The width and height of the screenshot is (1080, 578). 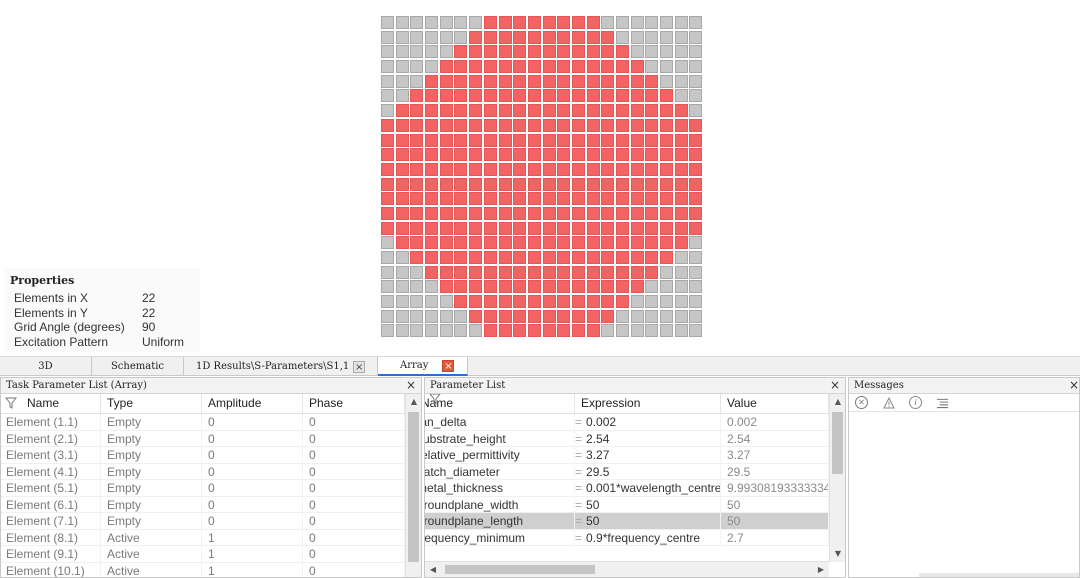 I want to click on table-row: Element (4.1) Empty 0 0, so click(x=203, y=471).